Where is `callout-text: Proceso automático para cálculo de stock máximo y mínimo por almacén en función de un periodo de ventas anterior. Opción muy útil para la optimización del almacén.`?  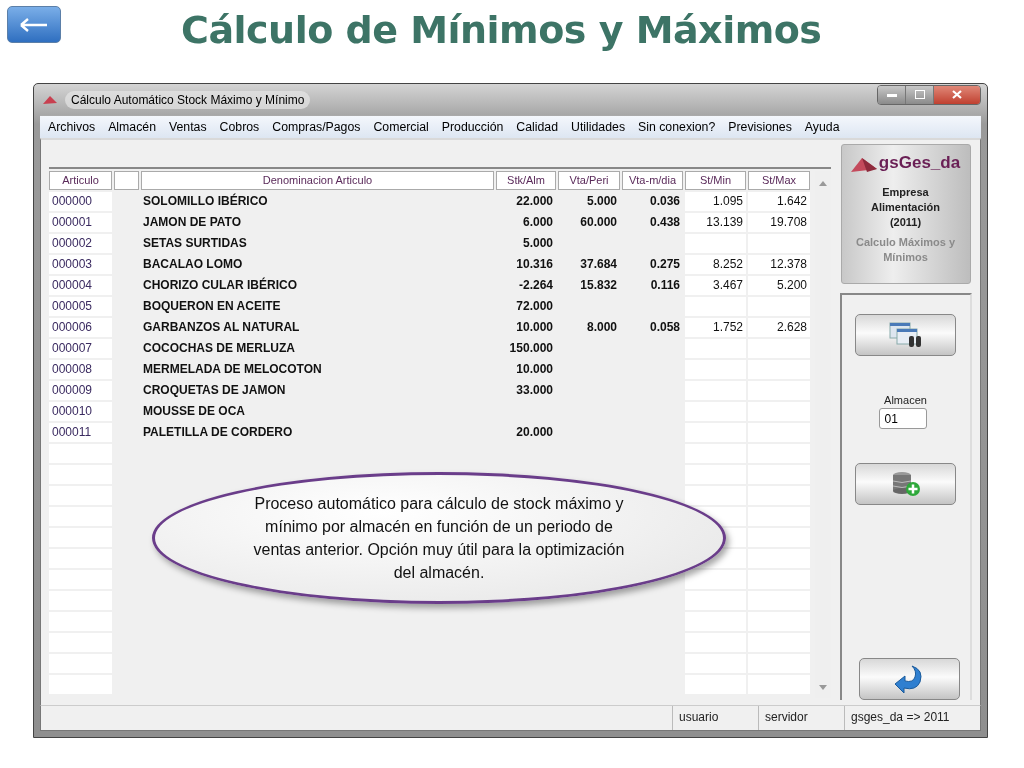
callout-text: Proceso automático para cálculo de stock máximo y mínimo por almacén en función de un periodo de ventas anterior. Opción muy útil para la optimización del almacén. is located at coordinates (439, 538).